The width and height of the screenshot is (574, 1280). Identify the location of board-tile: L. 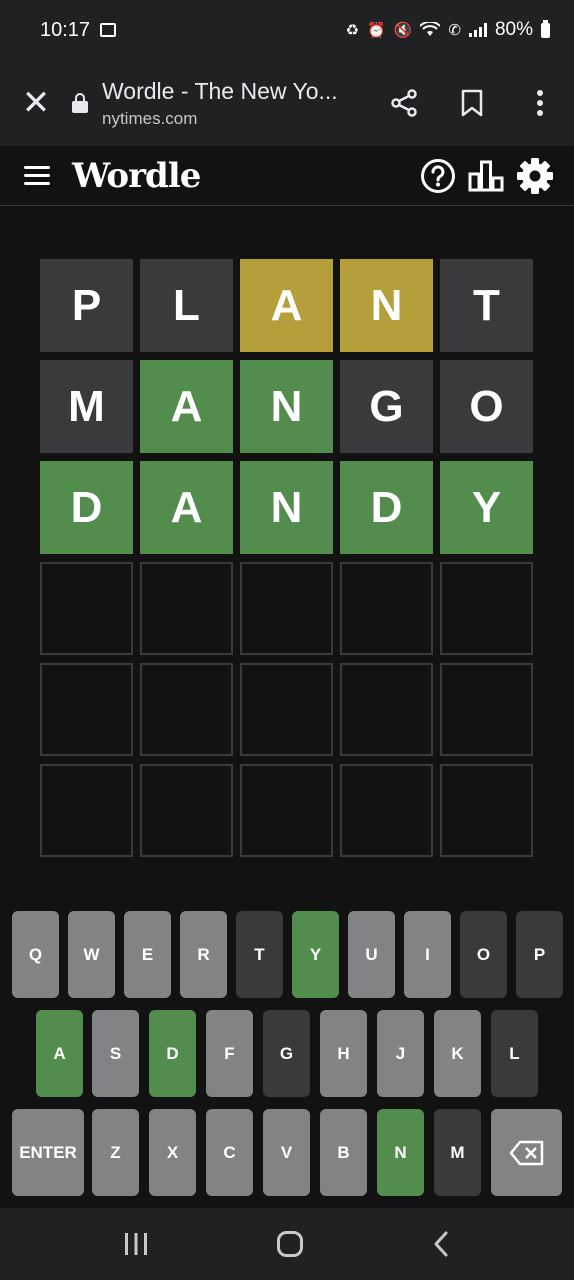
(186, 305).